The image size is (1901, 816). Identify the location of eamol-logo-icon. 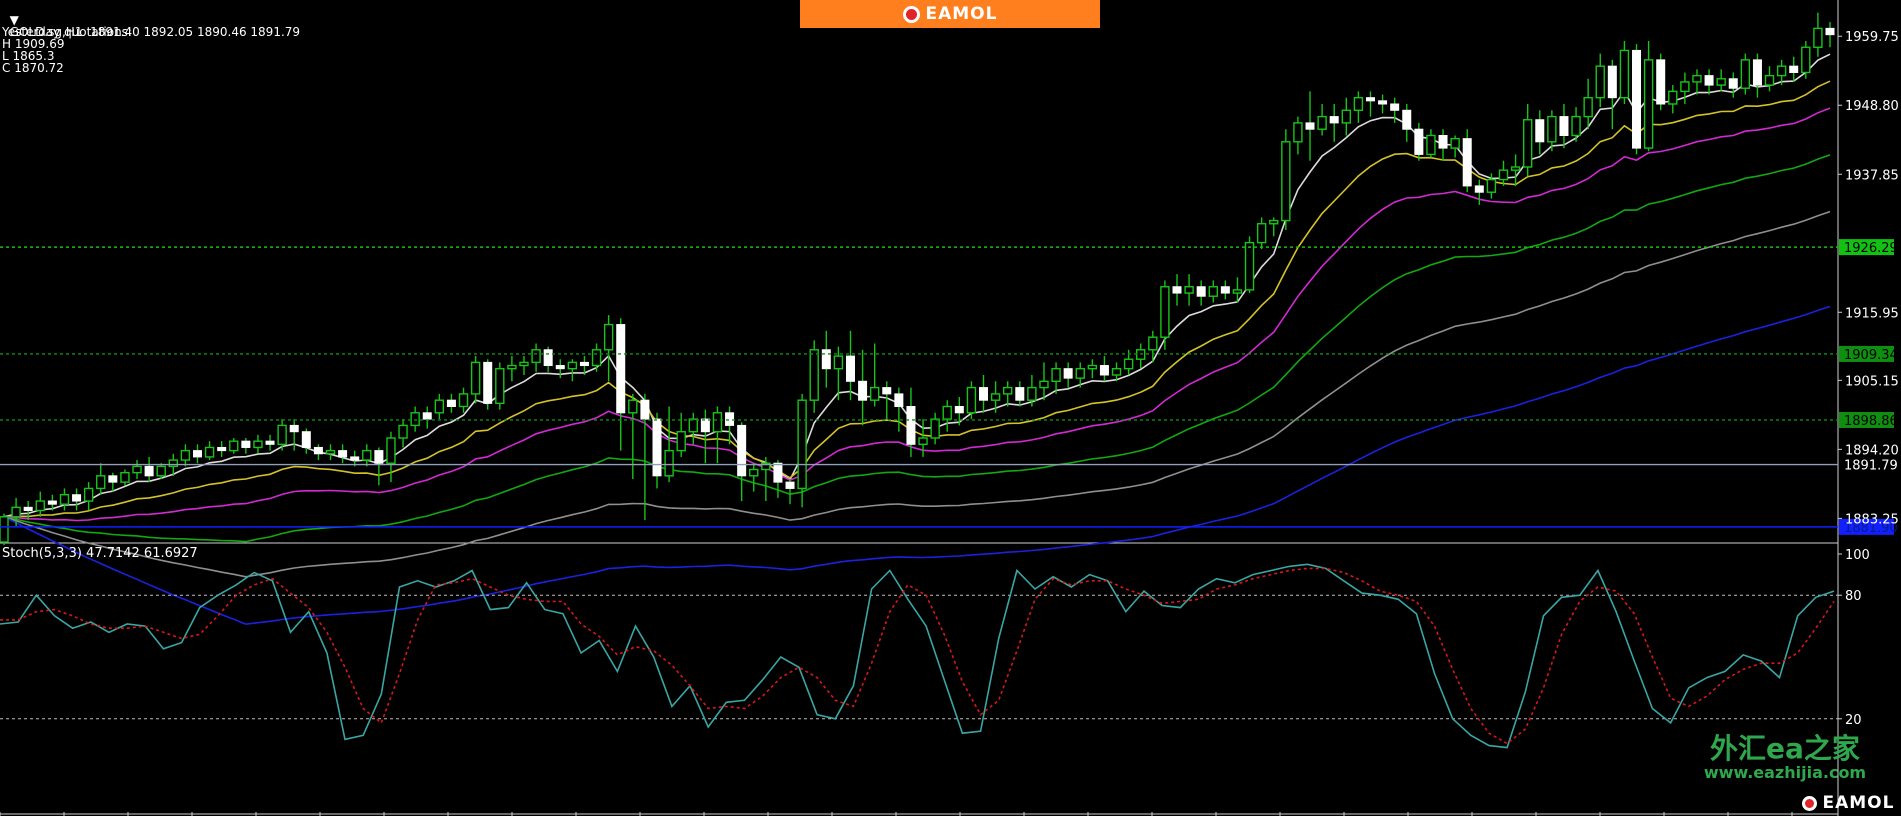
(1809, 803).